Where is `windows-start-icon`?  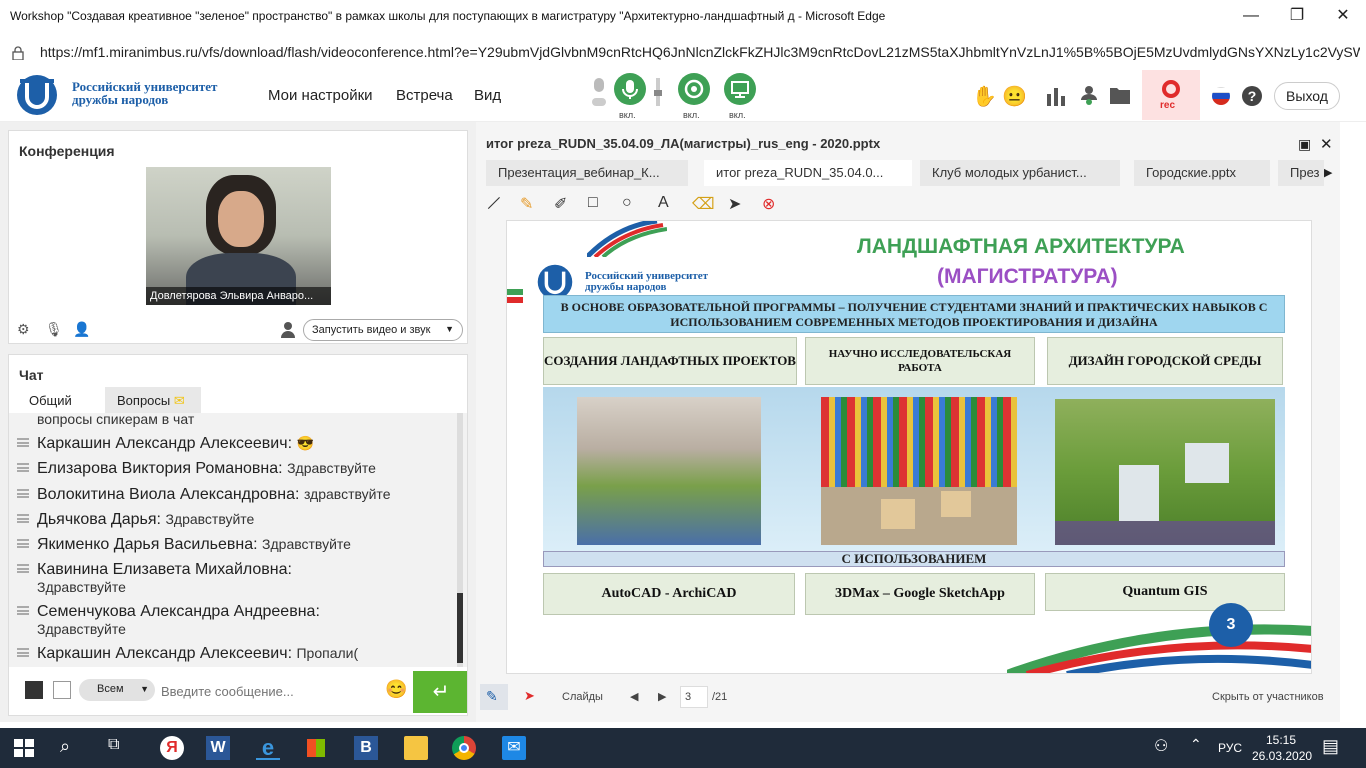
windows-start-icon is located at coordinates (24, 748).